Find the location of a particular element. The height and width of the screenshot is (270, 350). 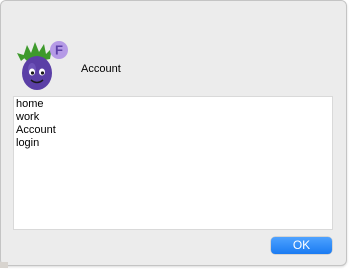

list-item-home: home is located at coordinates (173, 104).